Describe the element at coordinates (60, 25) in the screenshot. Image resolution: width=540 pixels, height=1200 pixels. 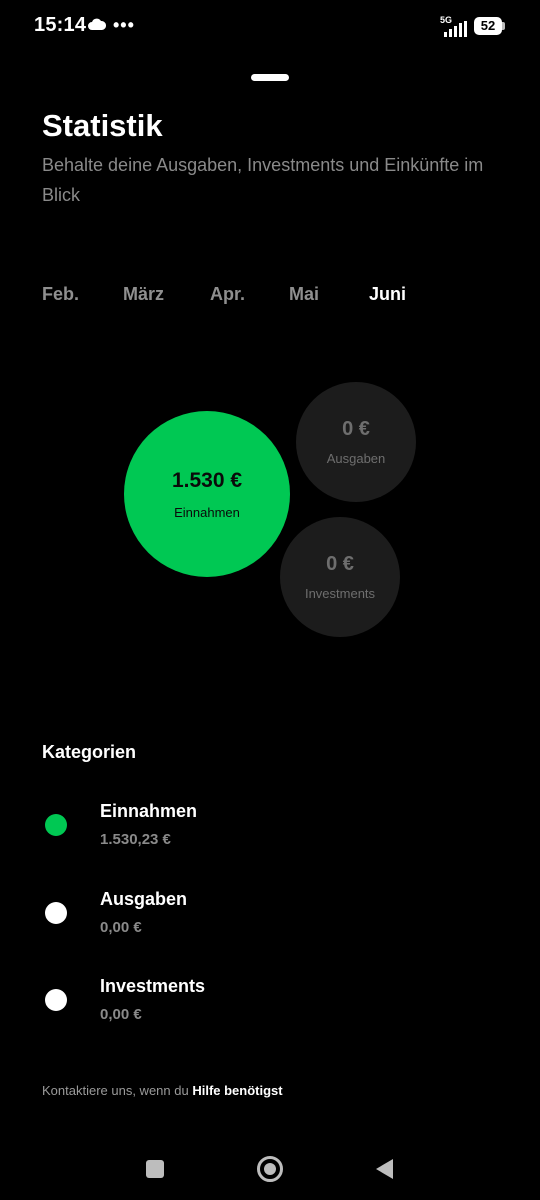
I see `status-time: 15:14` at that location.